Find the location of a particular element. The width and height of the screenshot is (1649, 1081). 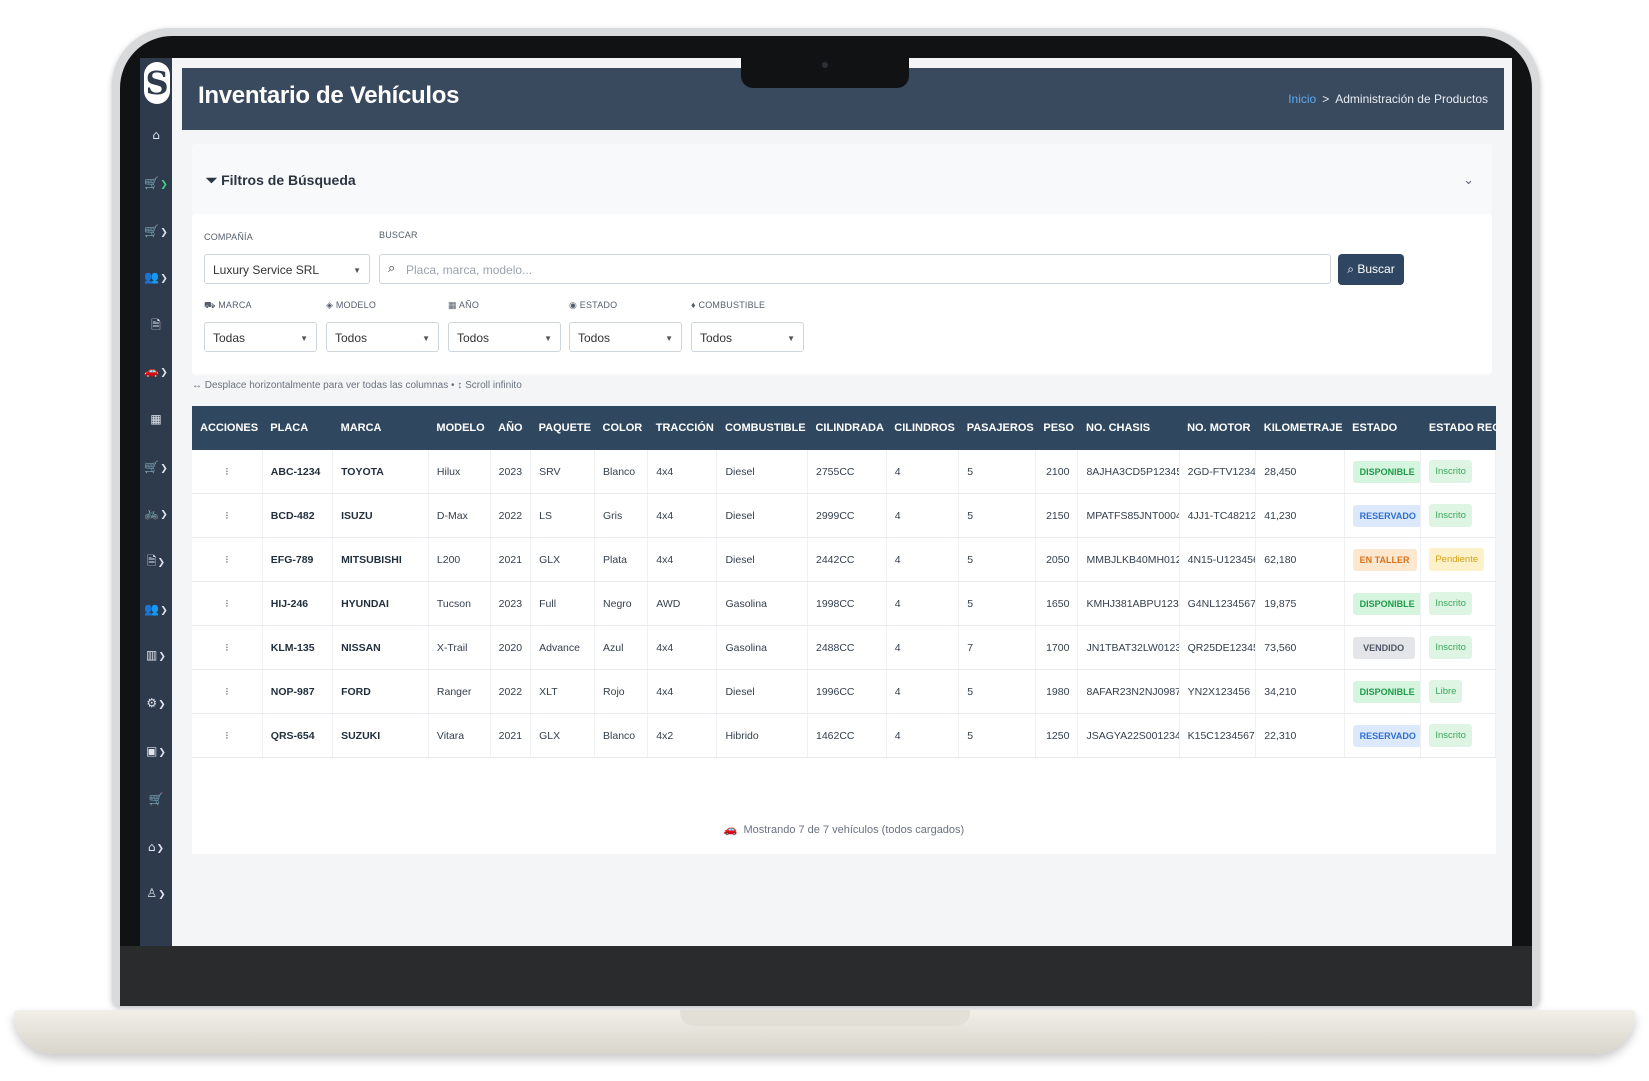

sidebar-item-cart-2: 🛒❯ is located at coordinates (156, 231).